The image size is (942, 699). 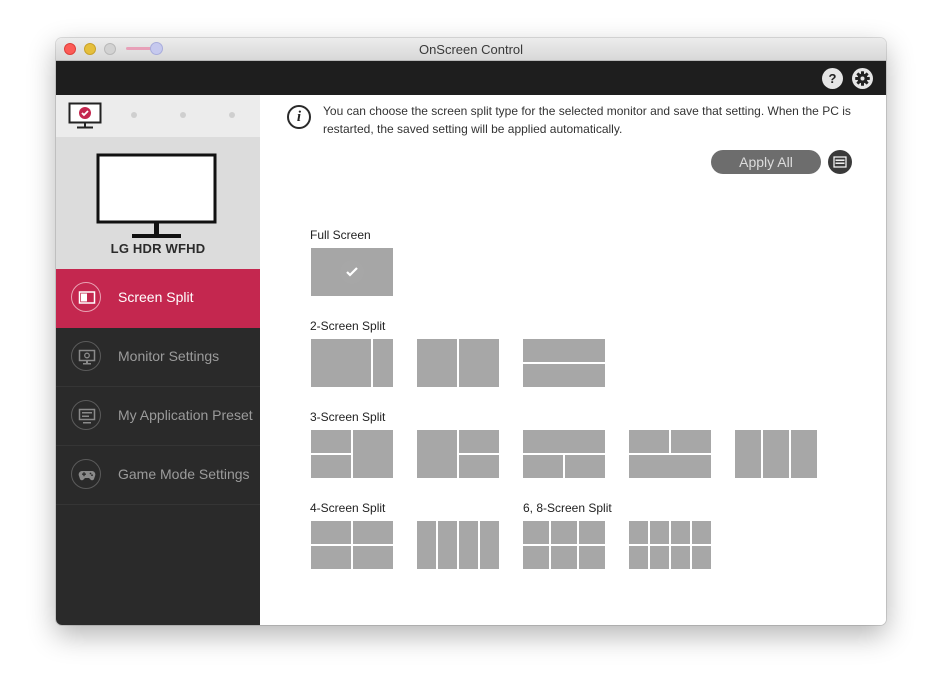 I want to click on apply-all-button: Apply All, so click(x=766, y=162).